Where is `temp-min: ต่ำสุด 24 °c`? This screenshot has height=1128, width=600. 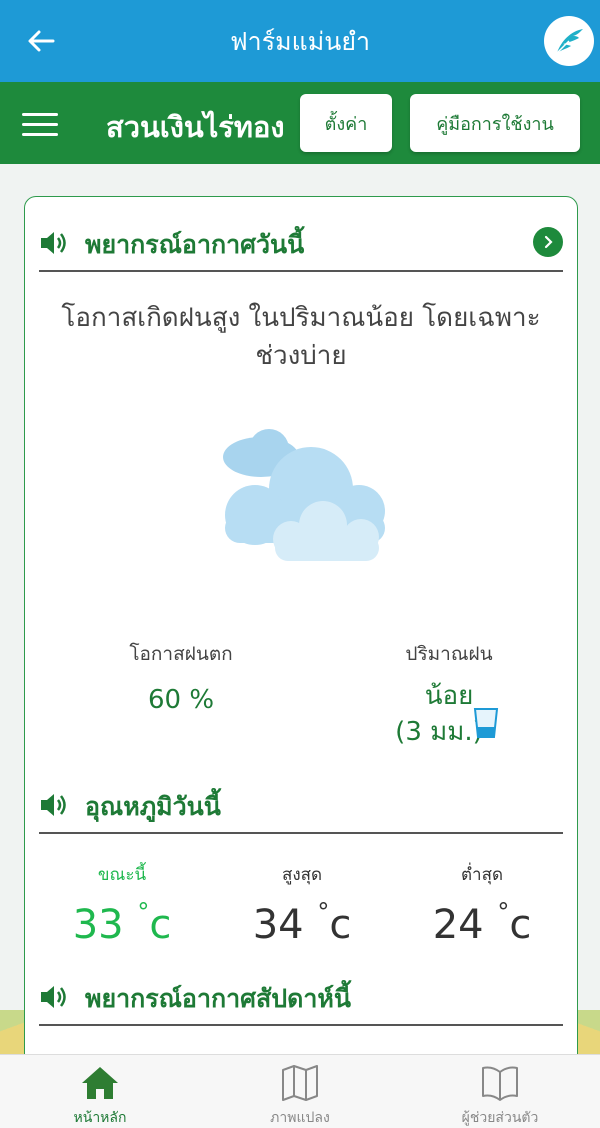
temp-min: ต่ำสุด 24 °c is located at coordinates (482, 904).